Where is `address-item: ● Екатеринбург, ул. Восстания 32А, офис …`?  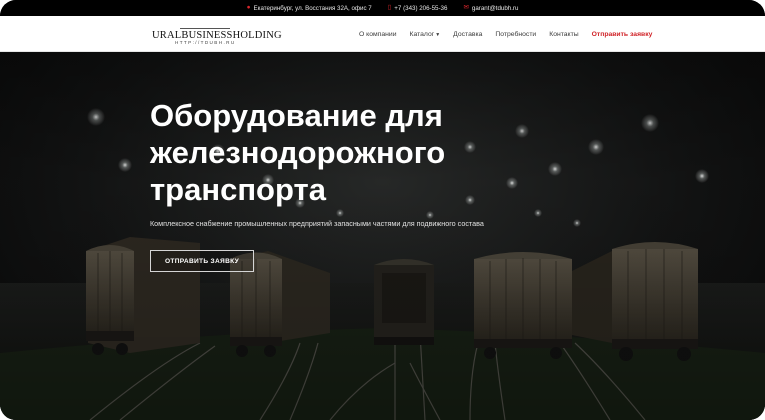
address-item: ● Екатеринбург, ул. Восстания 32А, офис … is located at coordinates (309, 7).